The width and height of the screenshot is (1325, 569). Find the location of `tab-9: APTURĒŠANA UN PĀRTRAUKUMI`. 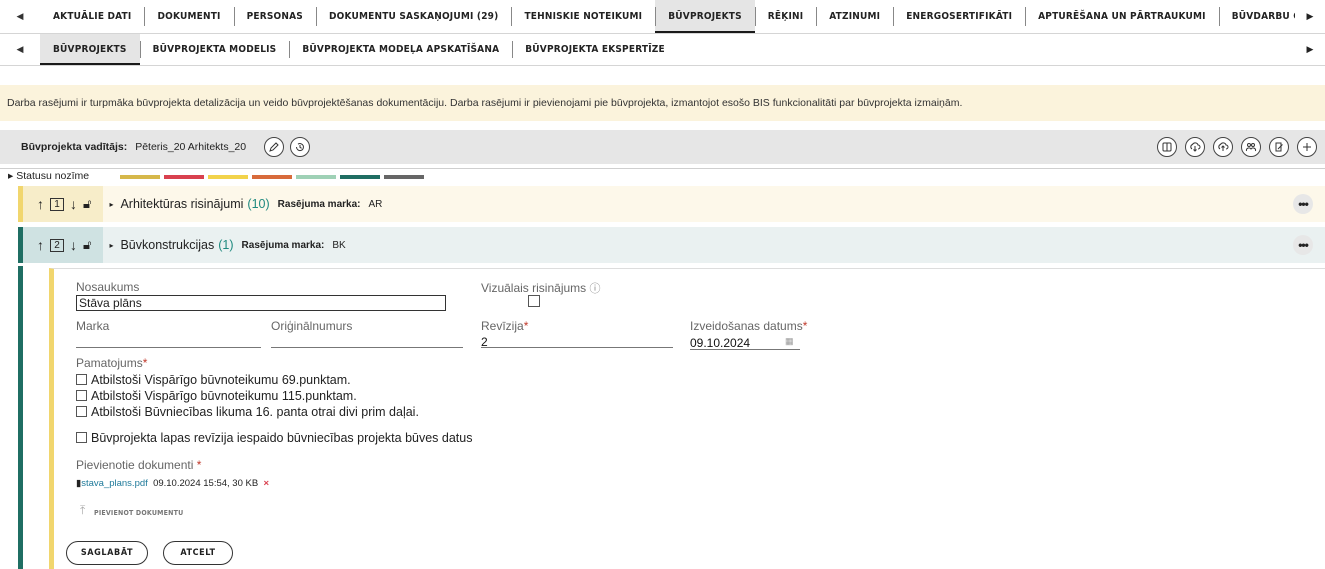

tab-9: APTURĒŠANA UN PĀRTRAUKUMI is located at coordinates (1122, 16).